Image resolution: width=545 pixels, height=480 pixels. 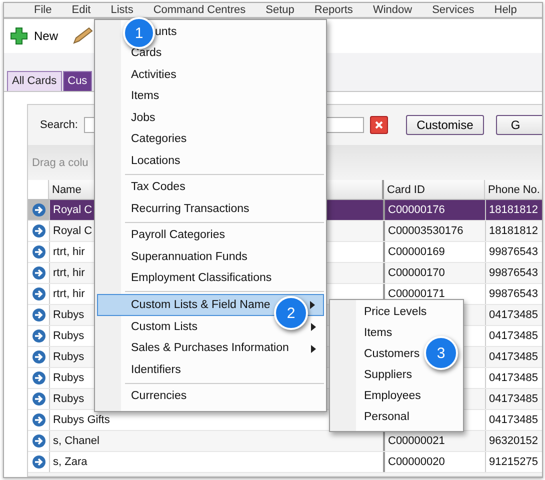 I want to click on table-cell-text: 96320152, so click(x=513, y=441).